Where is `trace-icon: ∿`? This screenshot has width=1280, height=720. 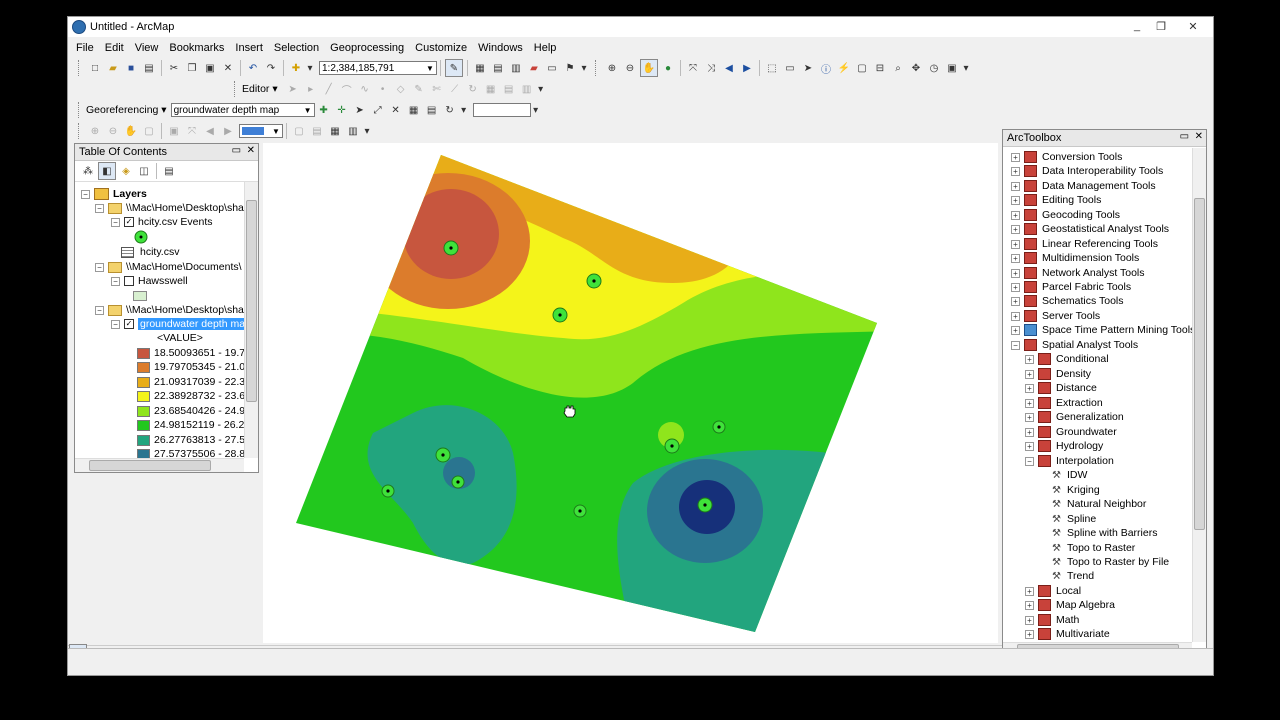 trace-icon: ∿ is located at coordinates (365, 89).